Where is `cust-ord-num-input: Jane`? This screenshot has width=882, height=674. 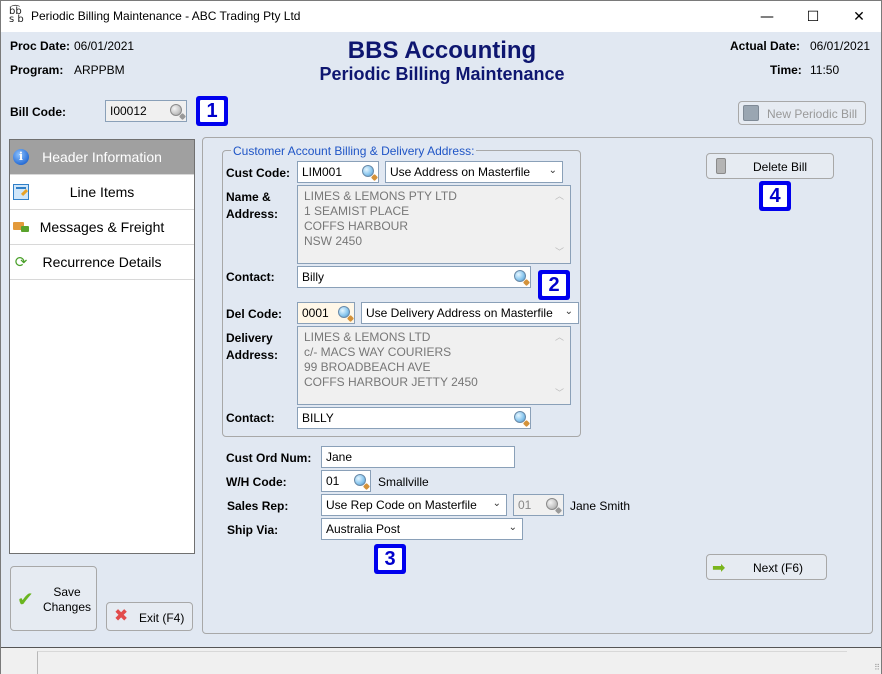
cust-ord-num-input: Jane is located at coordinates (418, 457).